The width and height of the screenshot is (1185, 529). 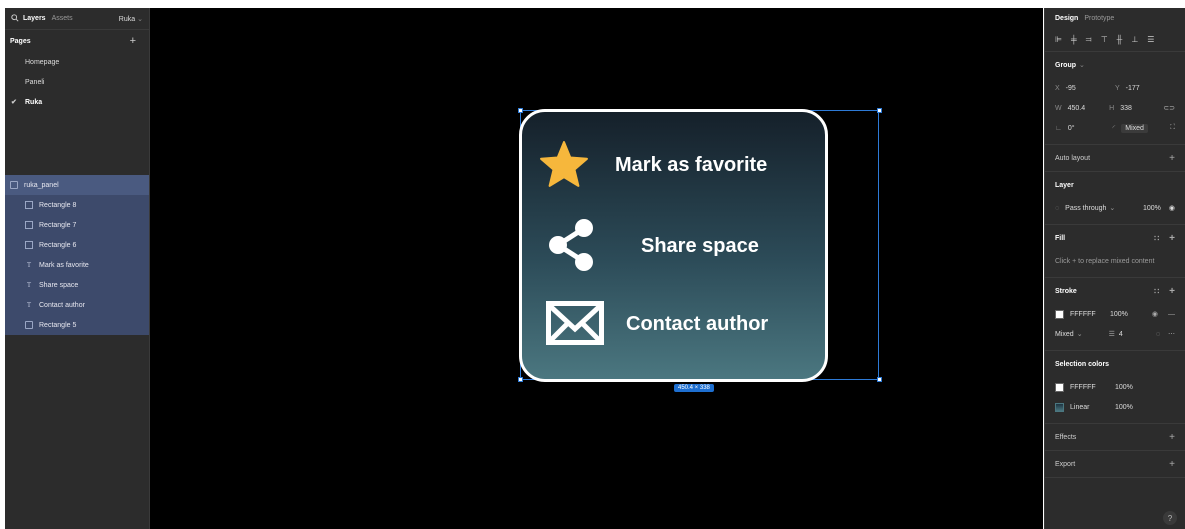 I want to click on resize-handle-tl, so click(x=520, y=110).